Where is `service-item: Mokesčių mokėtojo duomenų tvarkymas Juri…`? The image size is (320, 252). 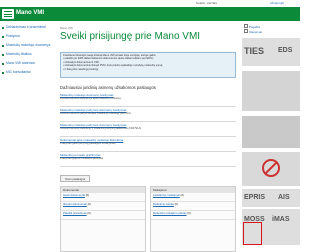 service-item: Mokesčių mokėtojo duomenų tvarkymas Juri… is located at coordinates (148, 100).